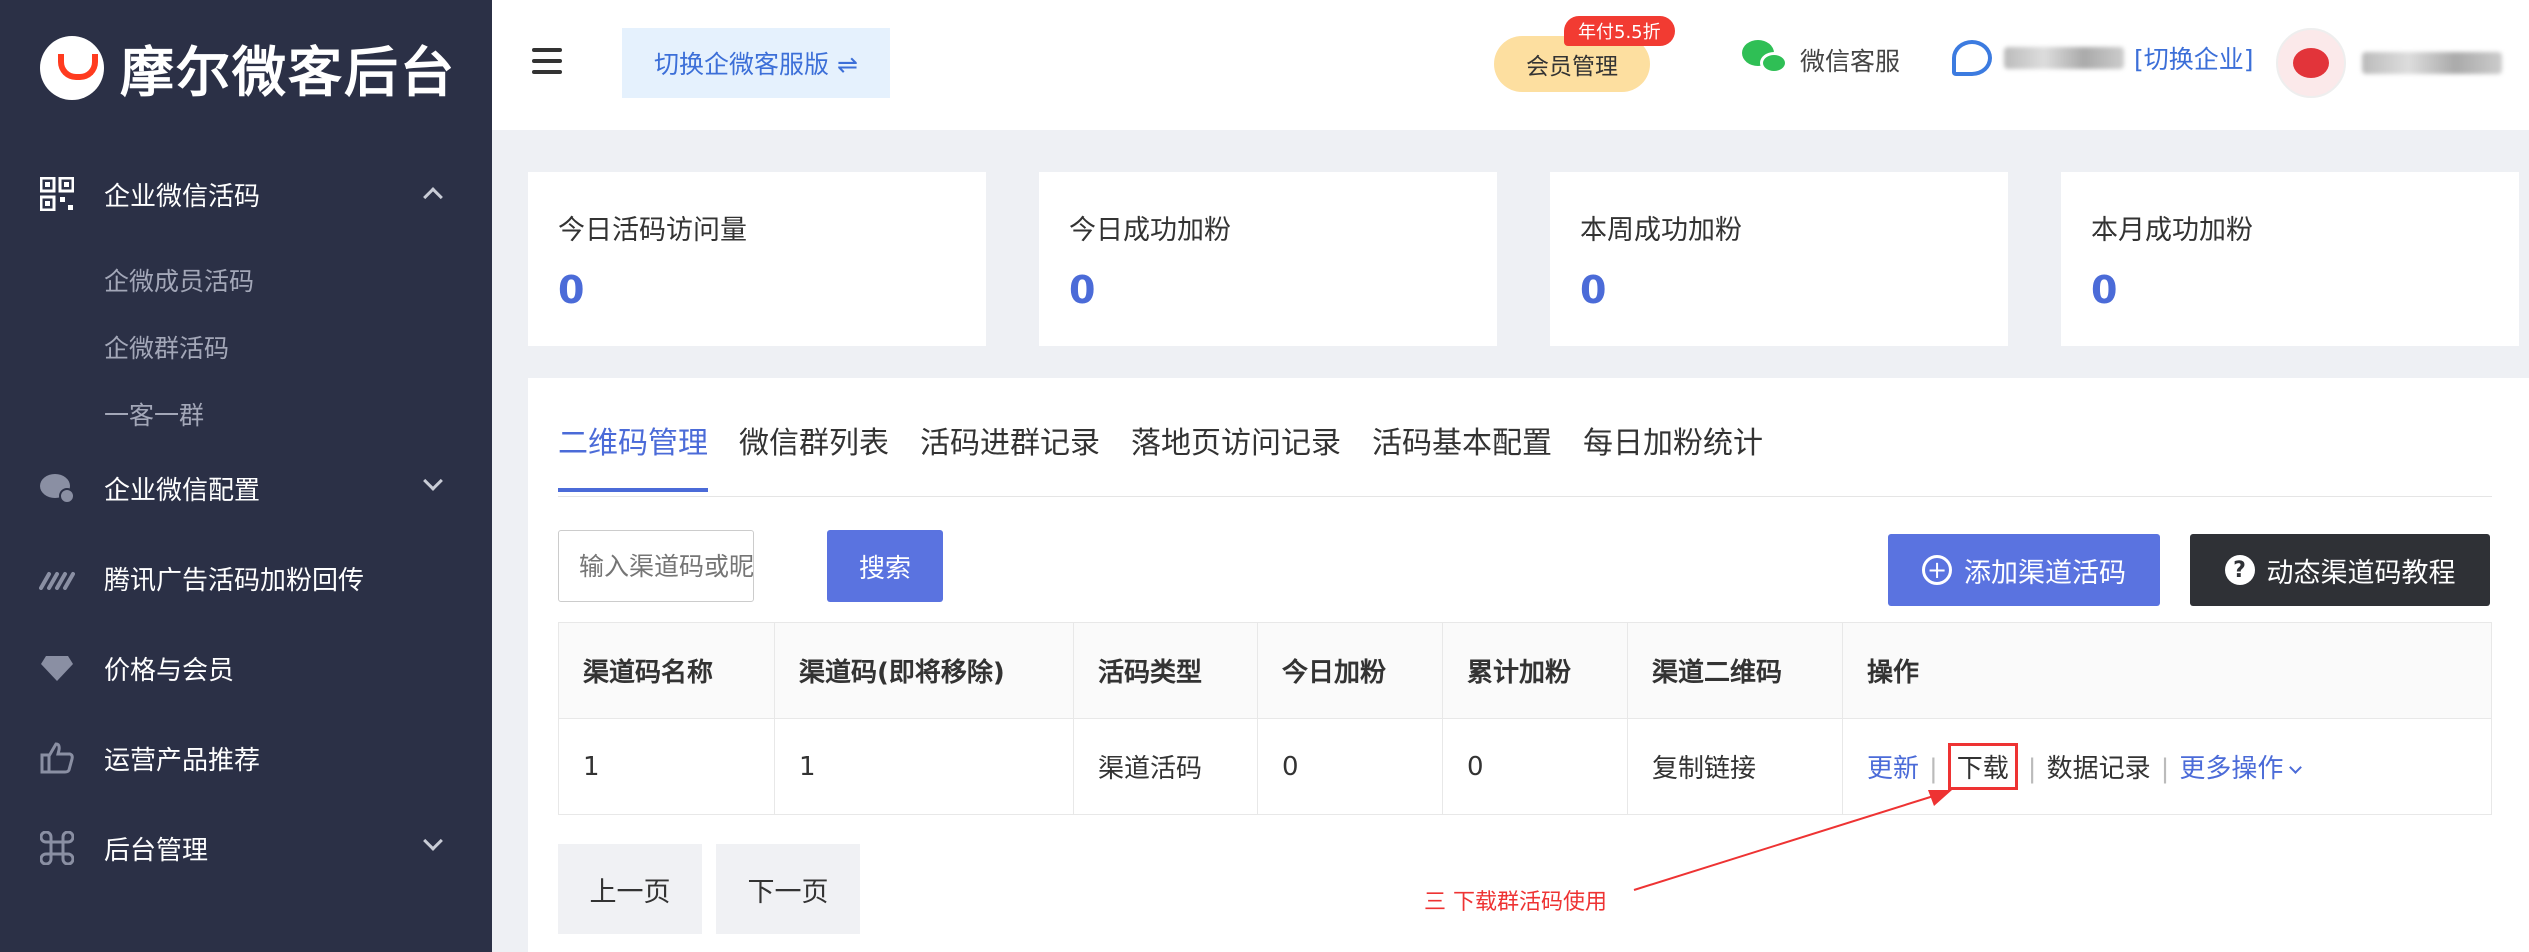 Image resolution: width=2529 pixels, height=952 pixels. I want to click on annotation-text: 三 下载群活码使用, so click(1515, 902).